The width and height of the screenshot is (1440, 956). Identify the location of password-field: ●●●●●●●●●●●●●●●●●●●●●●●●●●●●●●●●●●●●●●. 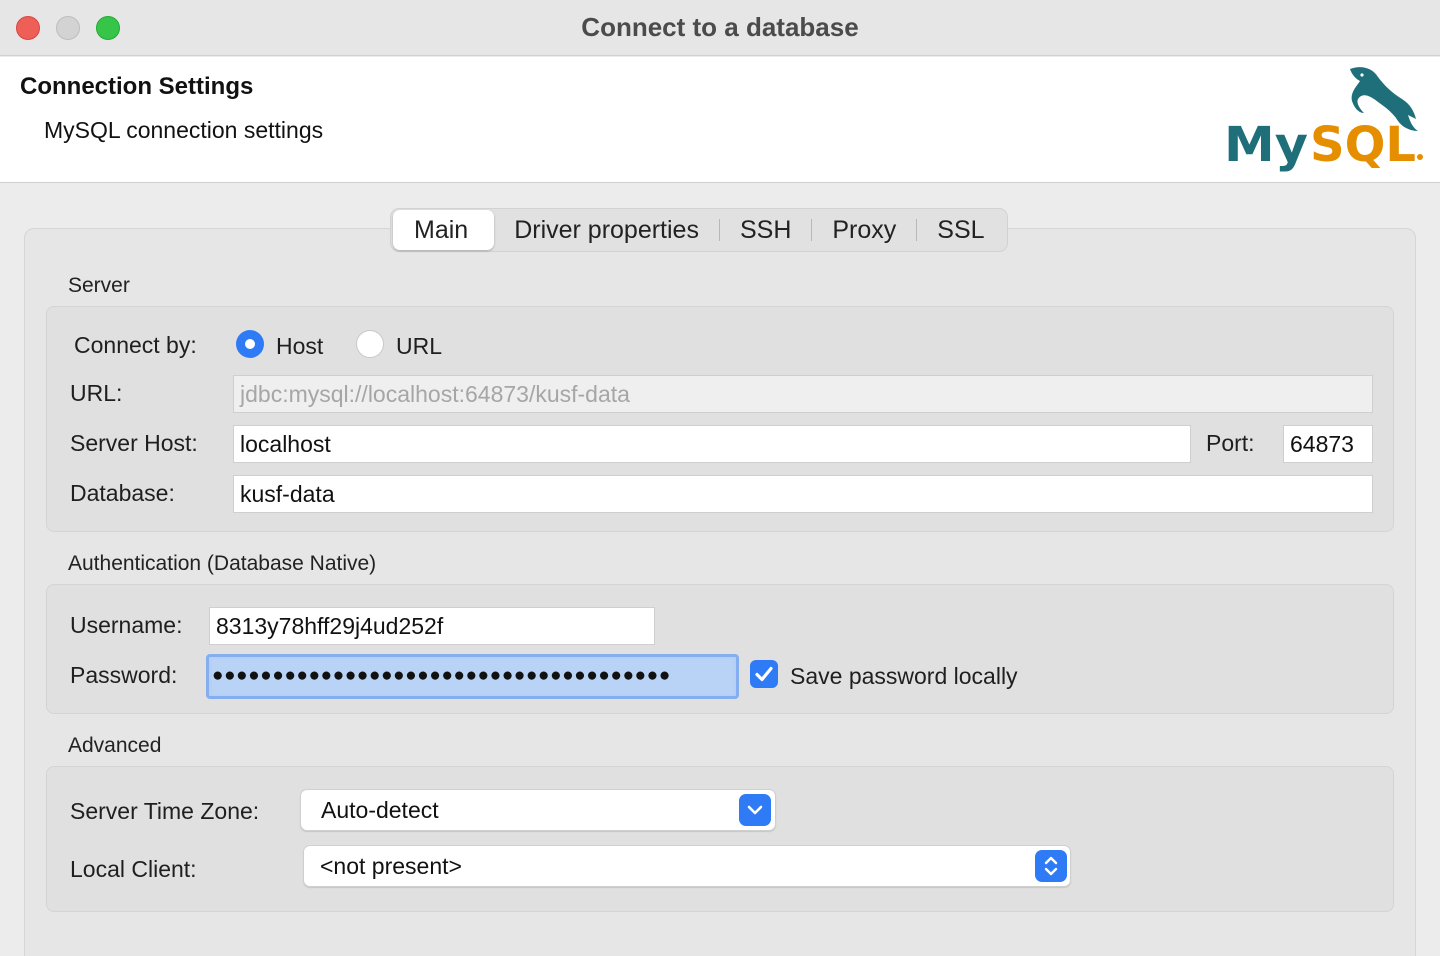
(472, 676).